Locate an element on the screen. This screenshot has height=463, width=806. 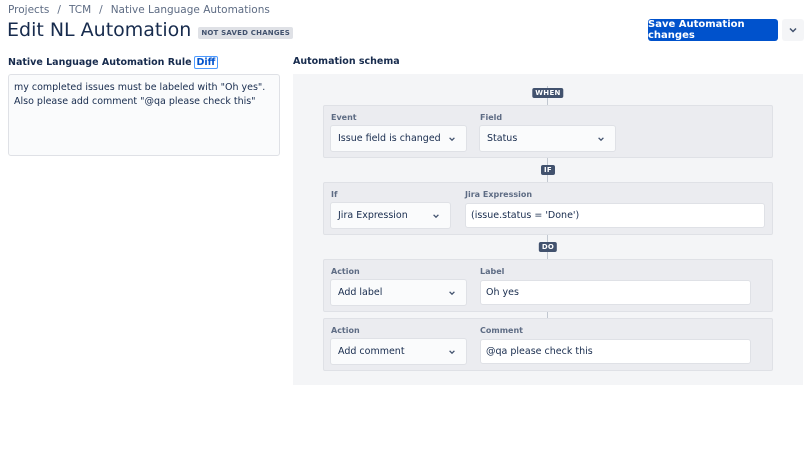
breadcrumb-native-language-automations: Native Language Automations is located at coordinates (190, 10).